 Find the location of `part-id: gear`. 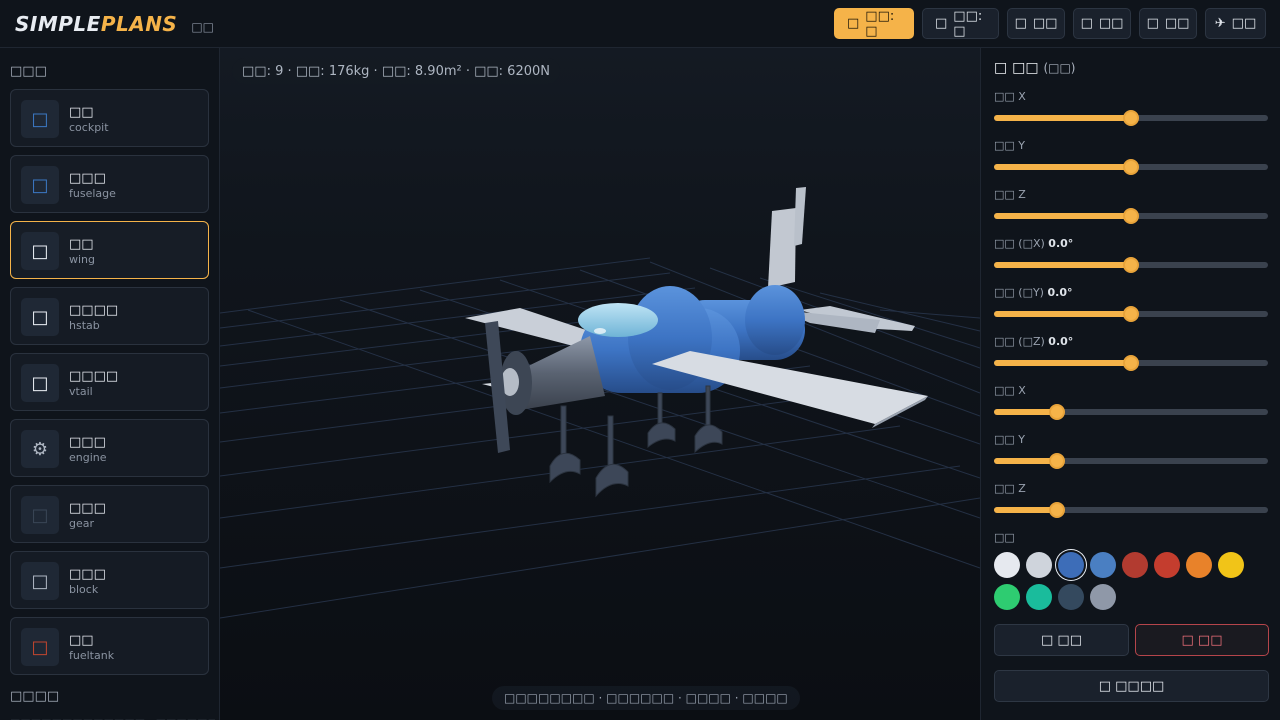

part-id: gear is located at coordinates (82, 523).